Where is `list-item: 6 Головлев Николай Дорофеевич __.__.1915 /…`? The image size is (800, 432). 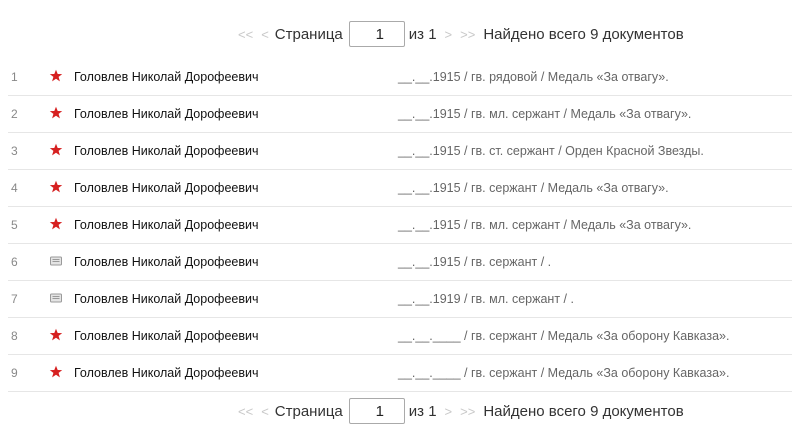
list-item: 6 Головлев Николай Дорофеевич __.__.1915 /… is located at coordinates (400, 262).